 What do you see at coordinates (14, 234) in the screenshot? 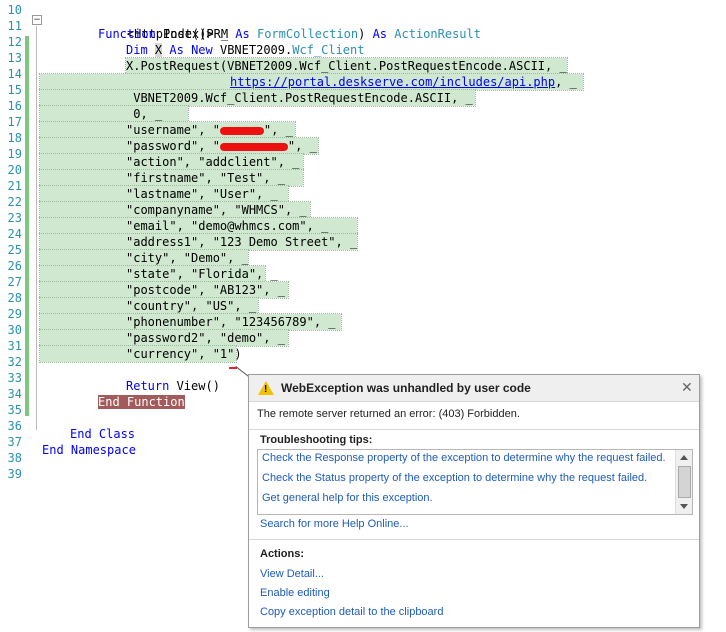
I see `line-number: 24` at bounding box center [14, 234].